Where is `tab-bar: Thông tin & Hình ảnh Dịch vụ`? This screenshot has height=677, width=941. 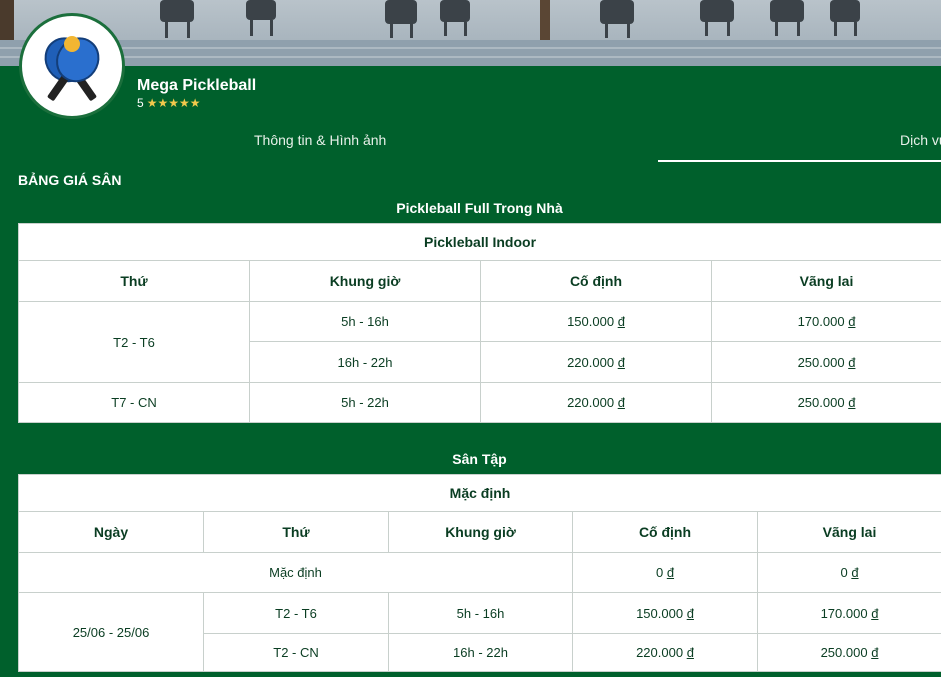
tab-bar: Thông tin & Hình ảnh Dịch vụ is located at coordinates (470, 143).